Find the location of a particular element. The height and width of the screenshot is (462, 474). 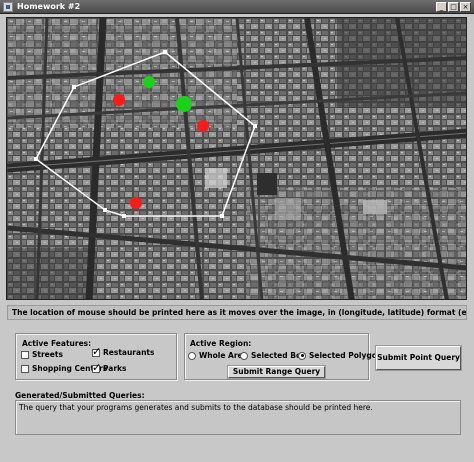

queries-title: Generated/Submitted Queries: is located at coordinates (80, 395).